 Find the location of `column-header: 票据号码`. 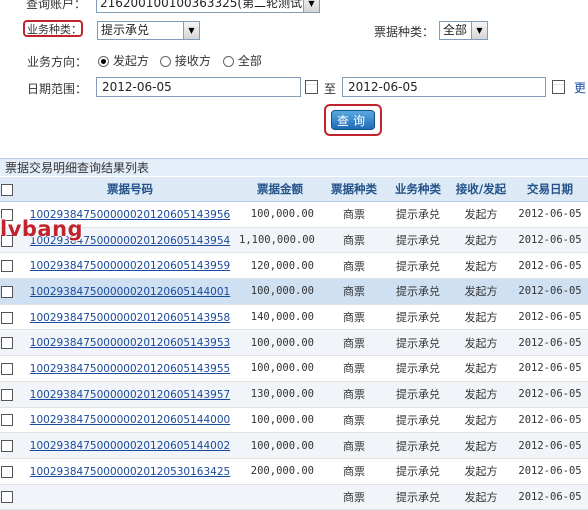

column-header: 票据号码 is located at coordinates (130, 189).